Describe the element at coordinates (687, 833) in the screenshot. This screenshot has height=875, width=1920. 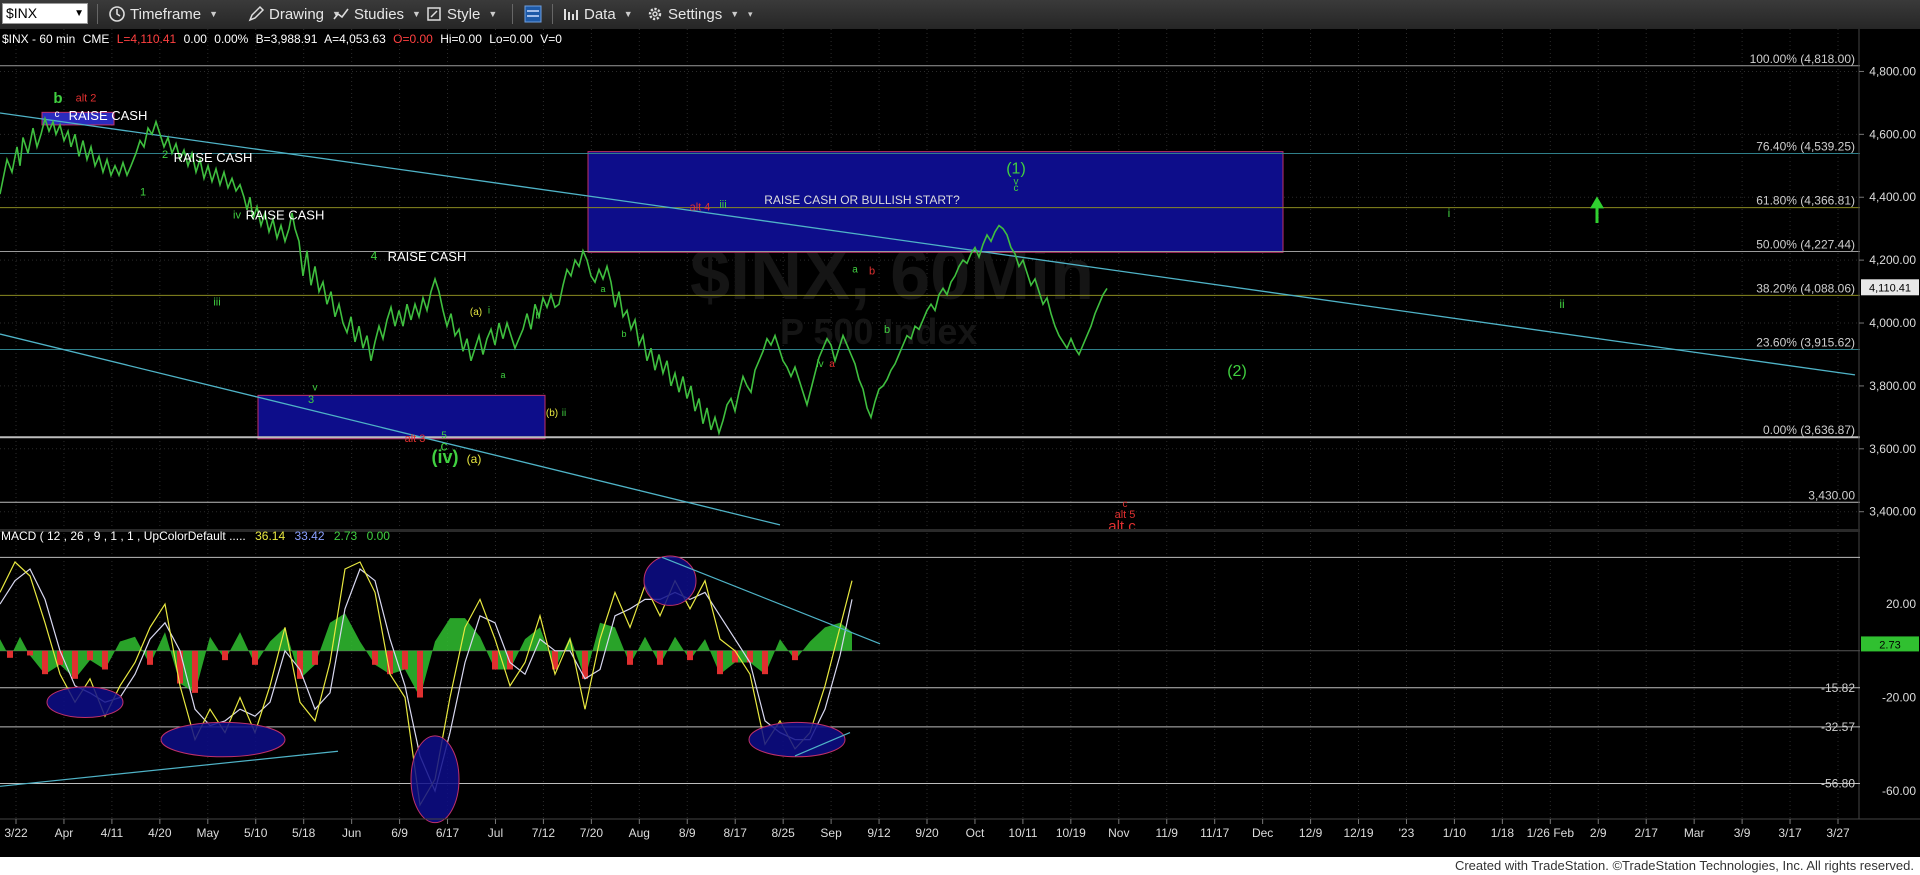
I see `date-tick-label: 8/9` at that location.